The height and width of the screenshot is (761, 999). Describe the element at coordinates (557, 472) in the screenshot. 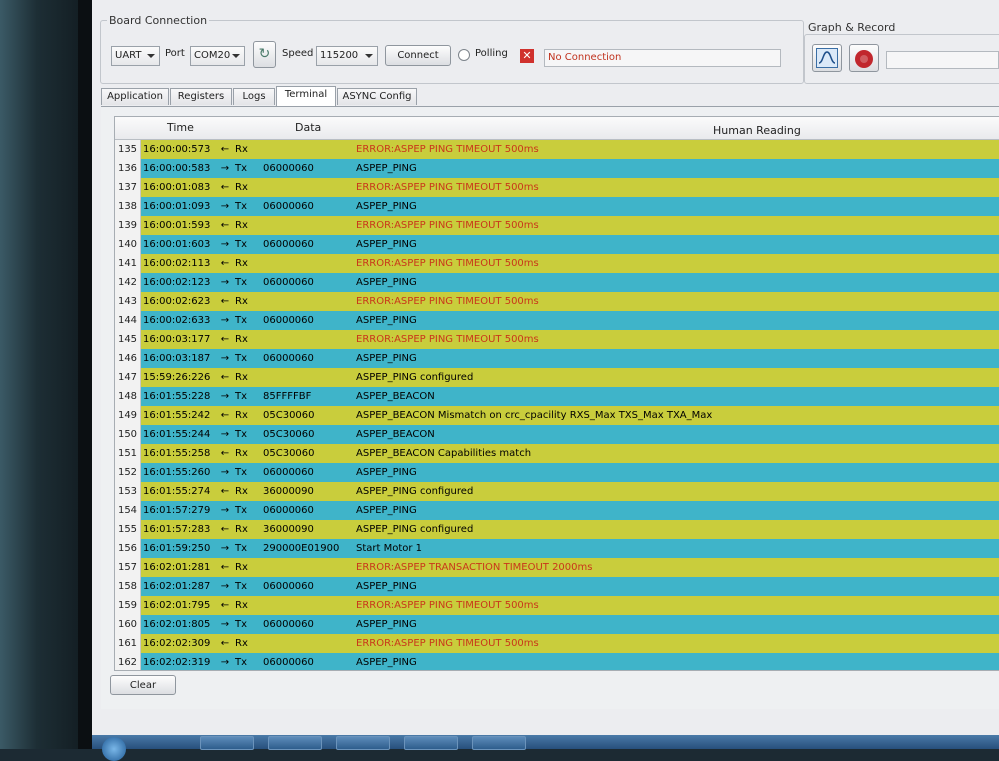

I see `table-row: 152 16:01:55:260 → Tx 06000060 ASPEP_PING` at that location.